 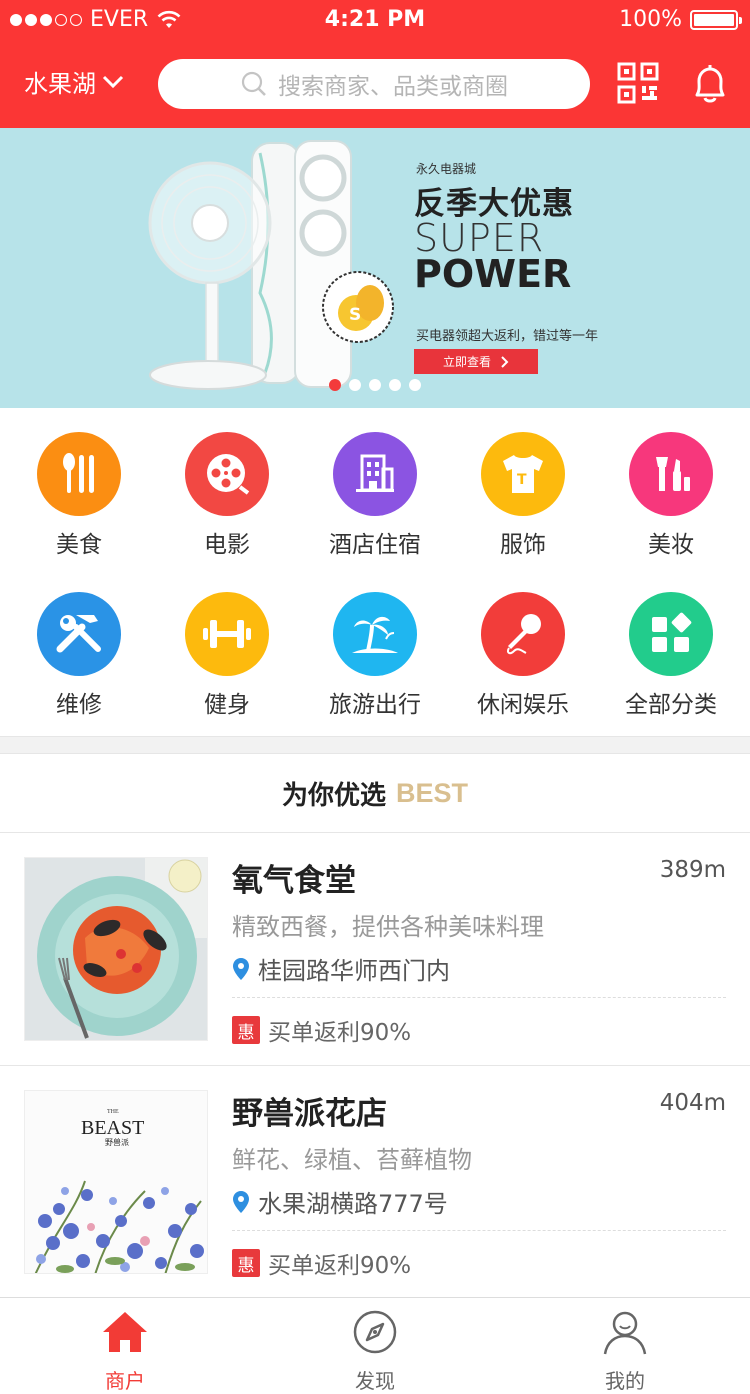 What do you see at coordinates (117, 1142) in the screenshot?
I see `beast-logo-sub: 野兽派` at bounding box center [117, 1142].